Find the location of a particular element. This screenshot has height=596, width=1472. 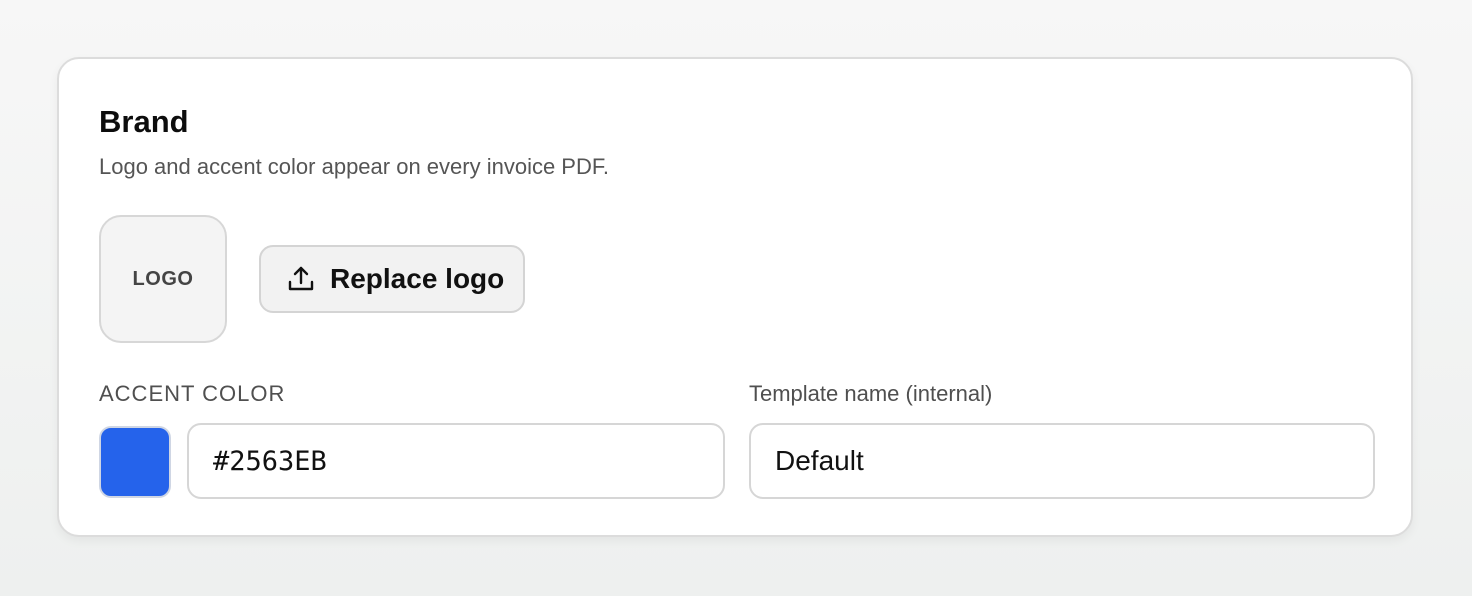

card-title: Brand is located at coordinates (144, 121).